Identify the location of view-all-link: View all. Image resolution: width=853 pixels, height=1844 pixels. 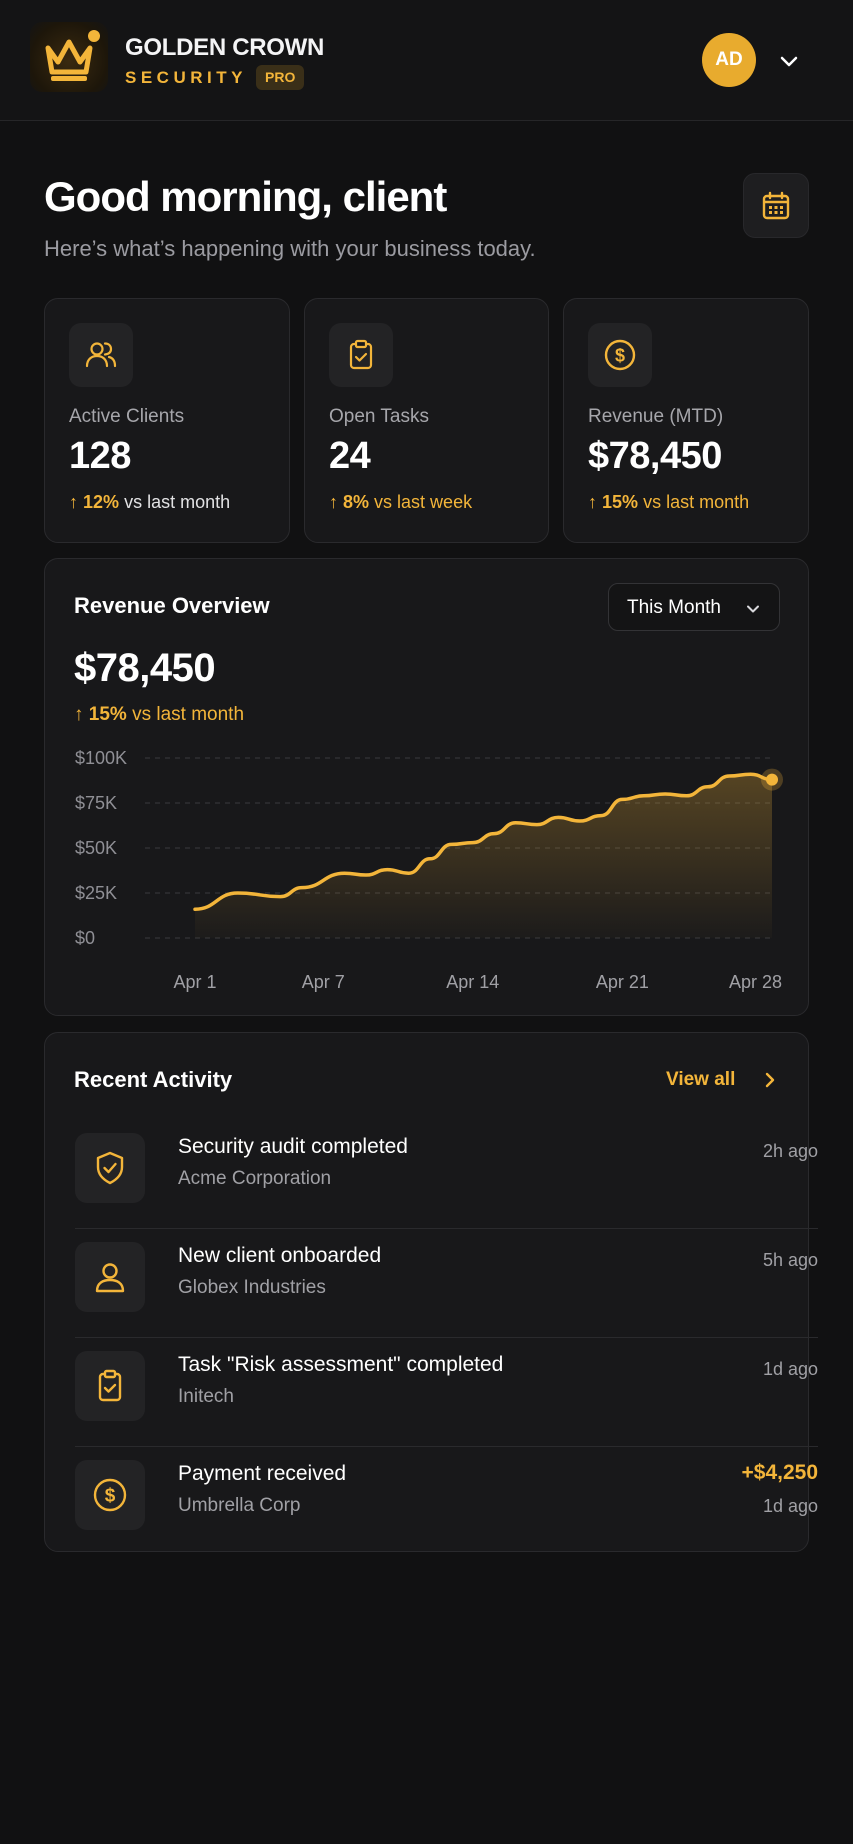
(700, 1080).